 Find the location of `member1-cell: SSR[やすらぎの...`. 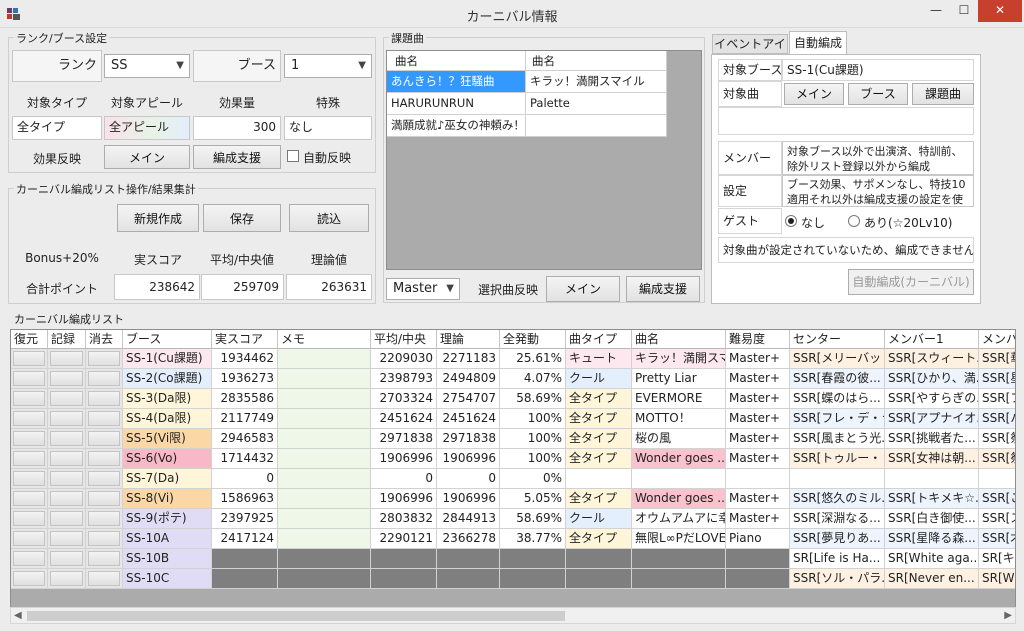

member1-cell: SSR[やすらぎの... is located at coordinates (932, 399).